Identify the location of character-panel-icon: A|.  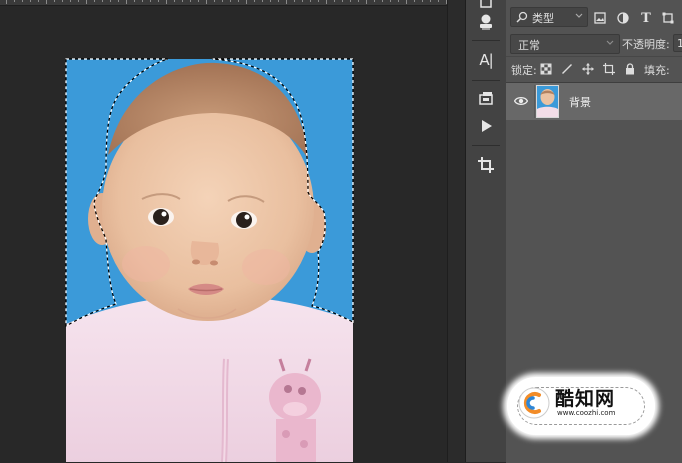
(486, 60).